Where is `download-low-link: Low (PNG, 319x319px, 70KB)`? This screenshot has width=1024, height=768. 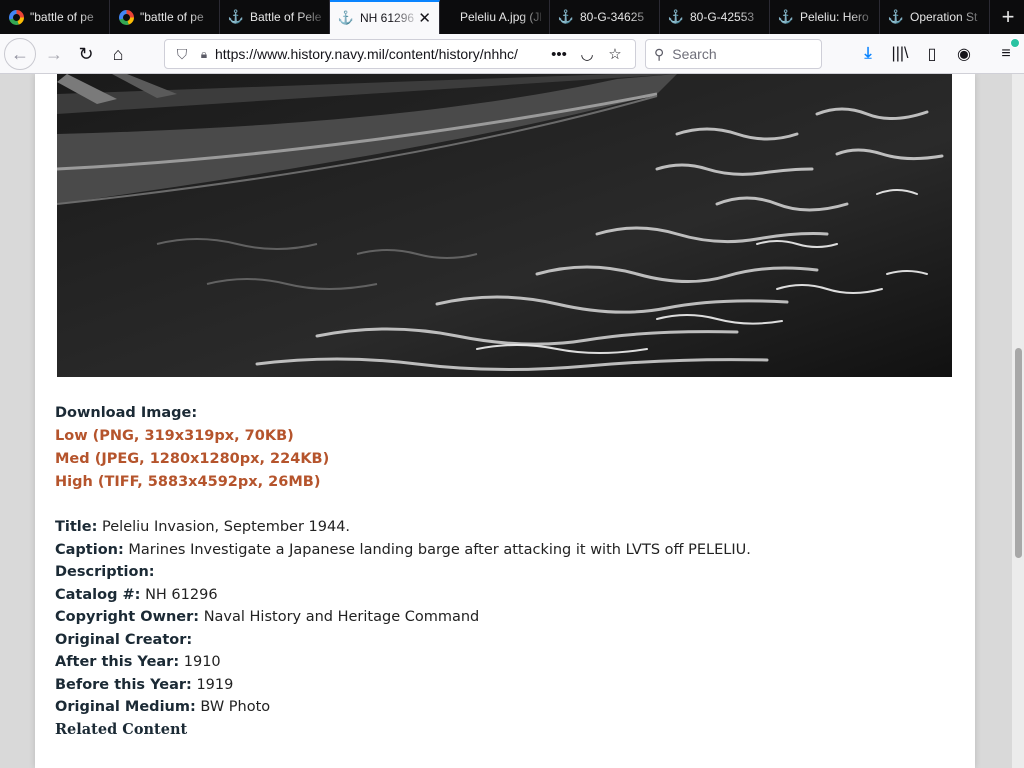
download-low-link: Low (PNG, 319x319px, 70KB) is located at coordinates (495, 436).